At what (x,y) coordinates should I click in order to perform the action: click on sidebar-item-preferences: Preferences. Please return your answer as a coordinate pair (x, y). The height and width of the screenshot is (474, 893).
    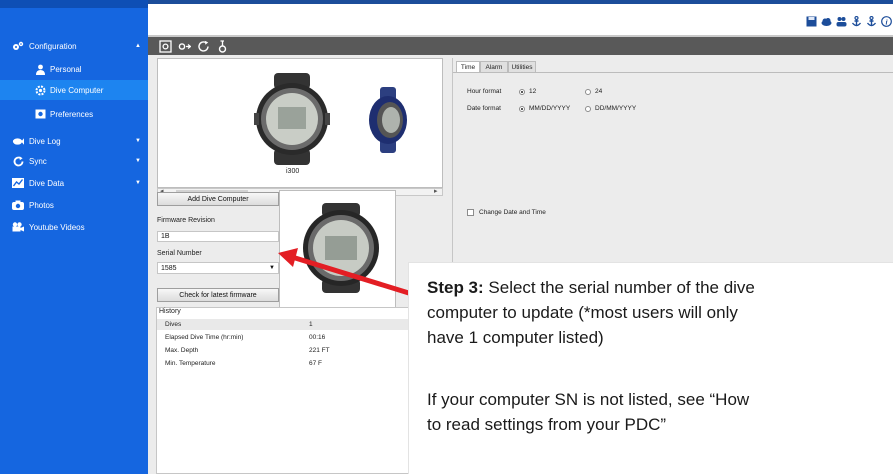
    Looking at the image, I should click on (74, 114).